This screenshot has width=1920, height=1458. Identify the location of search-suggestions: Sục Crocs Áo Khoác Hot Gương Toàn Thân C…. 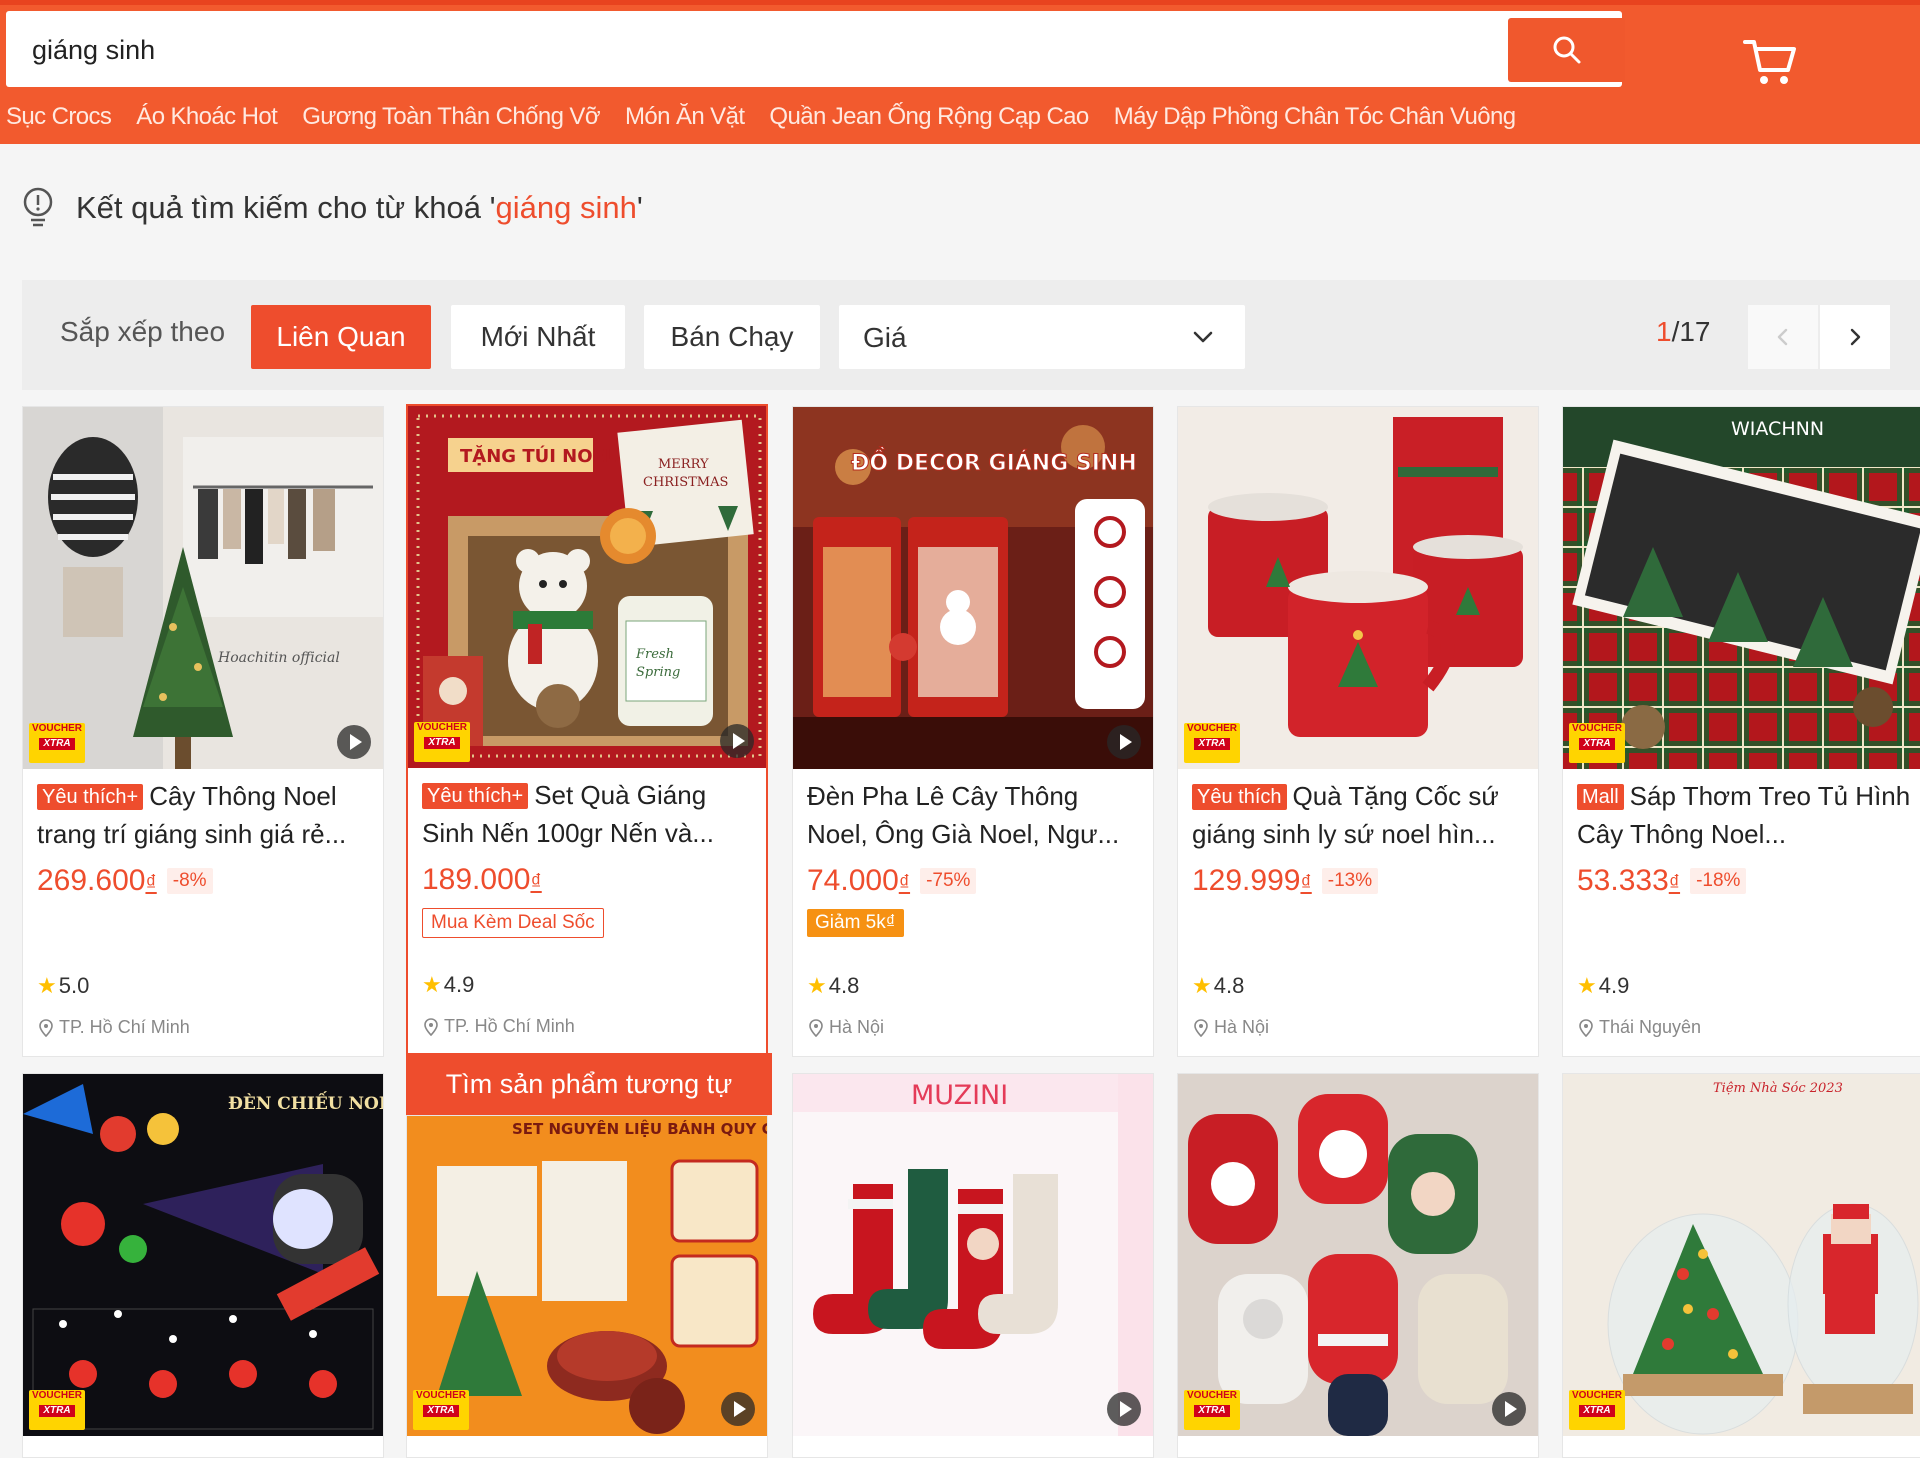
(773, 118).